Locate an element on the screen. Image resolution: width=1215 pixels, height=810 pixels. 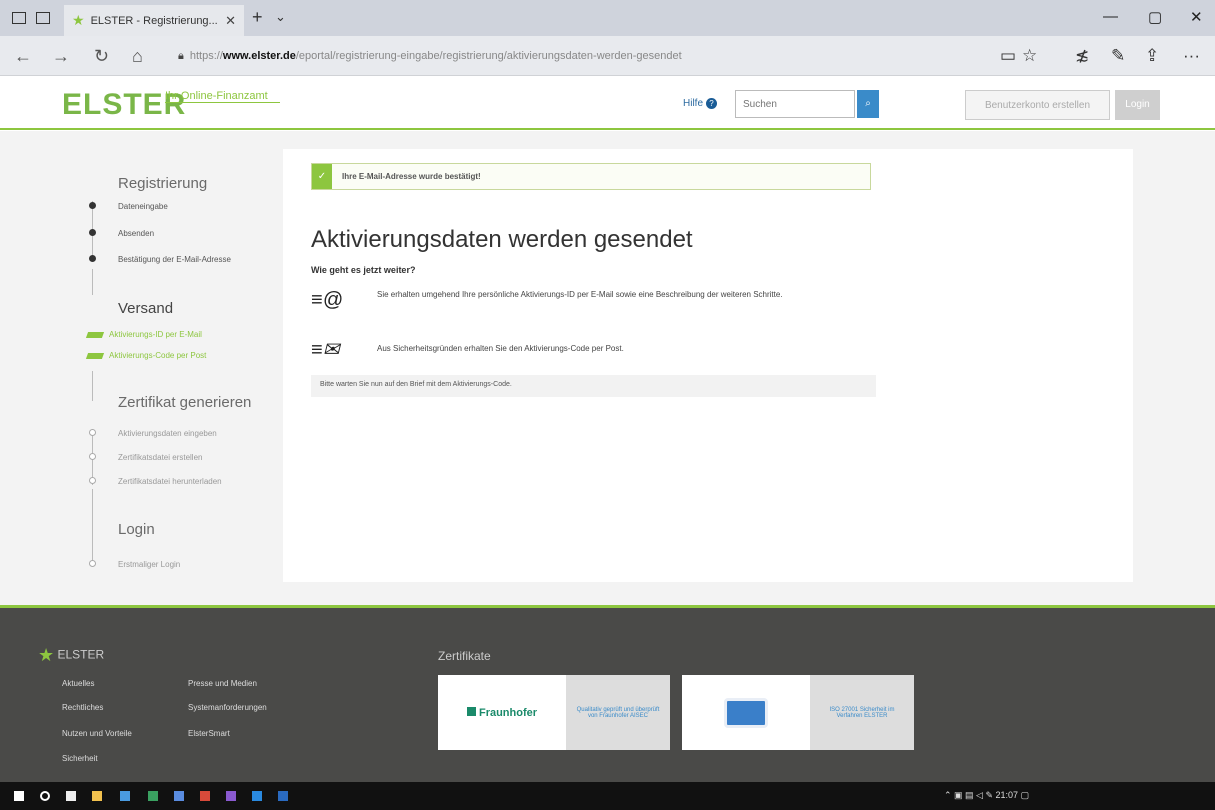
search-input is located at coordinates (795, 104).